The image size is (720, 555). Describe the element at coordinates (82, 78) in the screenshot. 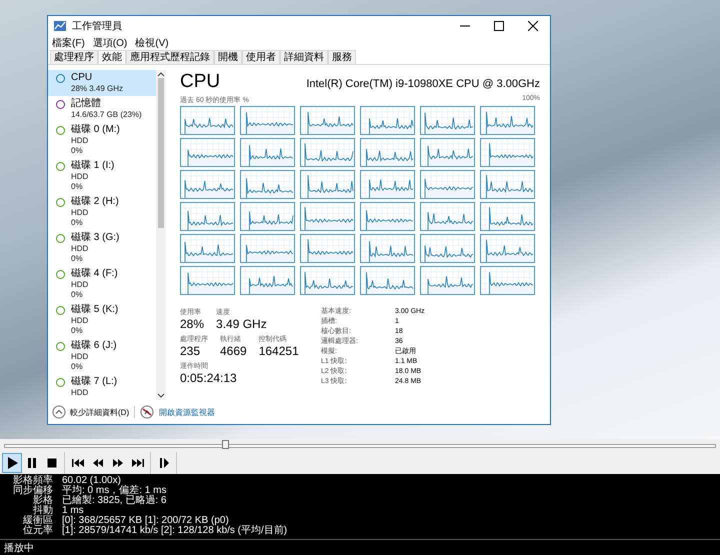

I see `item-name: CPU` at that location.